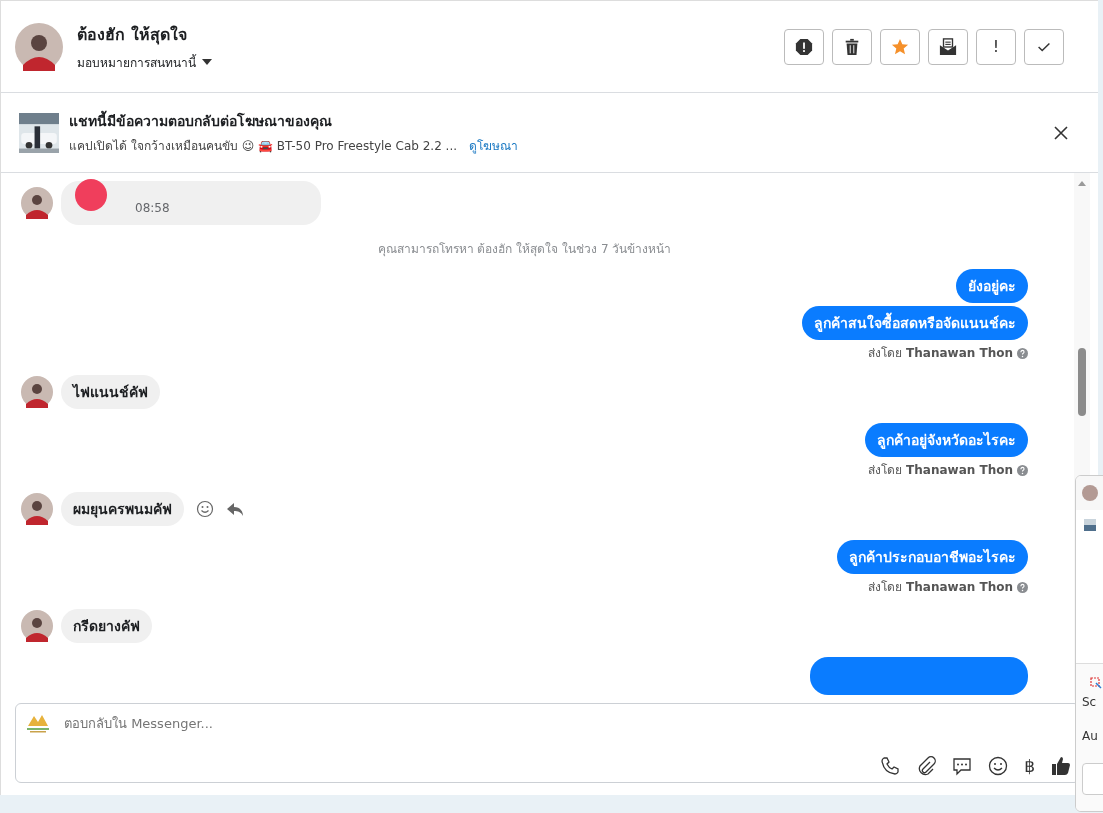 The height and width of the screenshot is (813, 1103). Describe the element at coordinates (106, 626) in the screenshot. I see `received-message: กรีดยางคัฟ` at that location.